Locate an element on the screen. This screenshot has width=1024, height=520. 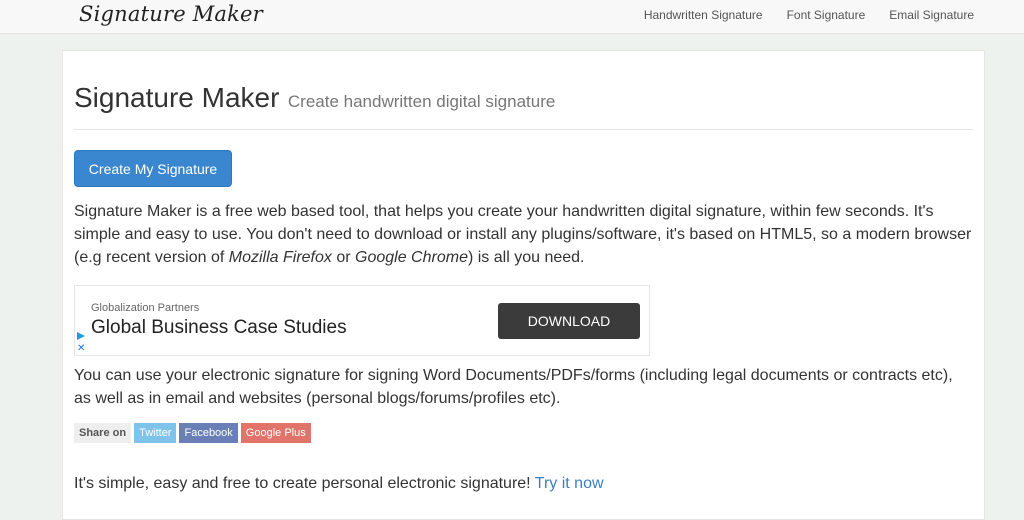
try-it-now-link: Try it now is located at coordinates (569, 483).